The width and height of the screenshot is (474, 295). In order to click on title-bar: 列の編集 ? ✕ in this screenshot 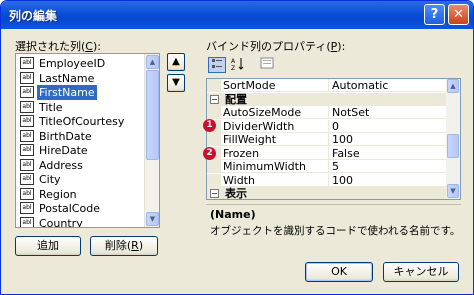, I will do `click(237, 15)`.